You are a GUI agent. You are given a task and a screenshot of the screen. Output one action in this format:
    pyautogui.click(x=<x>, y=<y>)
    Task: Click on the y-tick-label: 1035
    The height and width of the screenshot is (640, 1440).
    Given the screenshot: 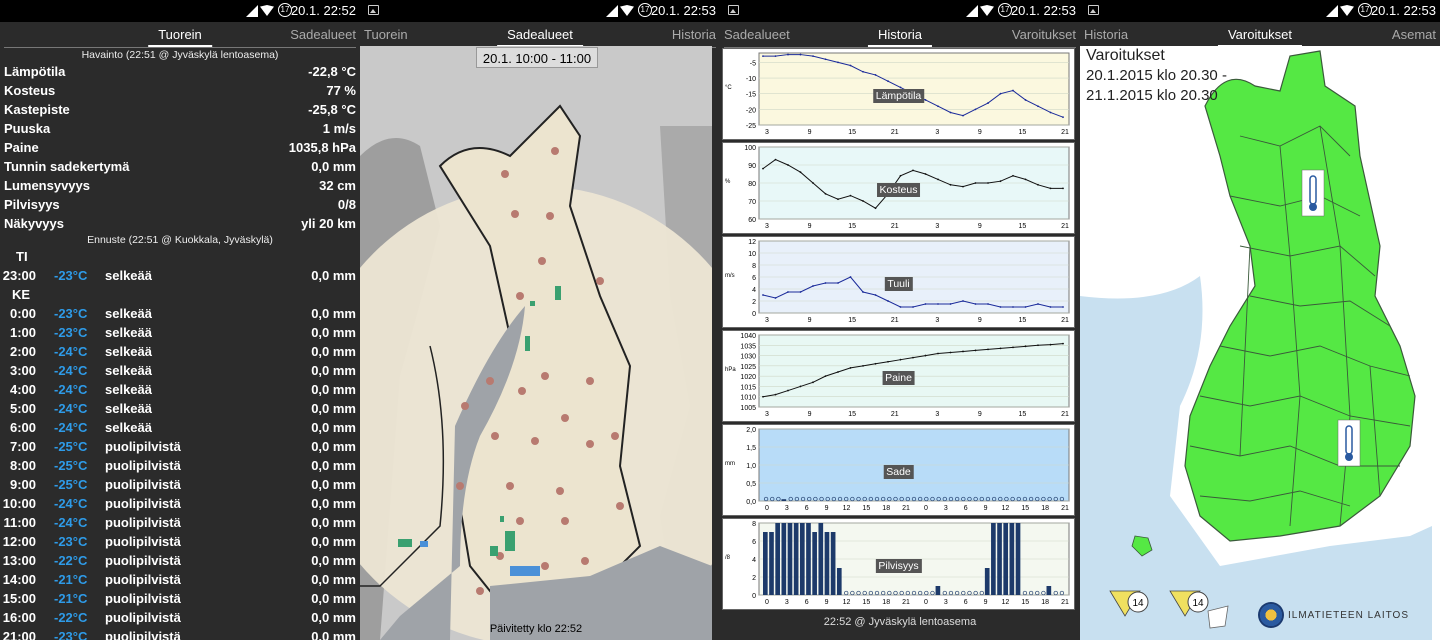 What is the action you would take?
    pyautogui.click(x=748, y=346)
    